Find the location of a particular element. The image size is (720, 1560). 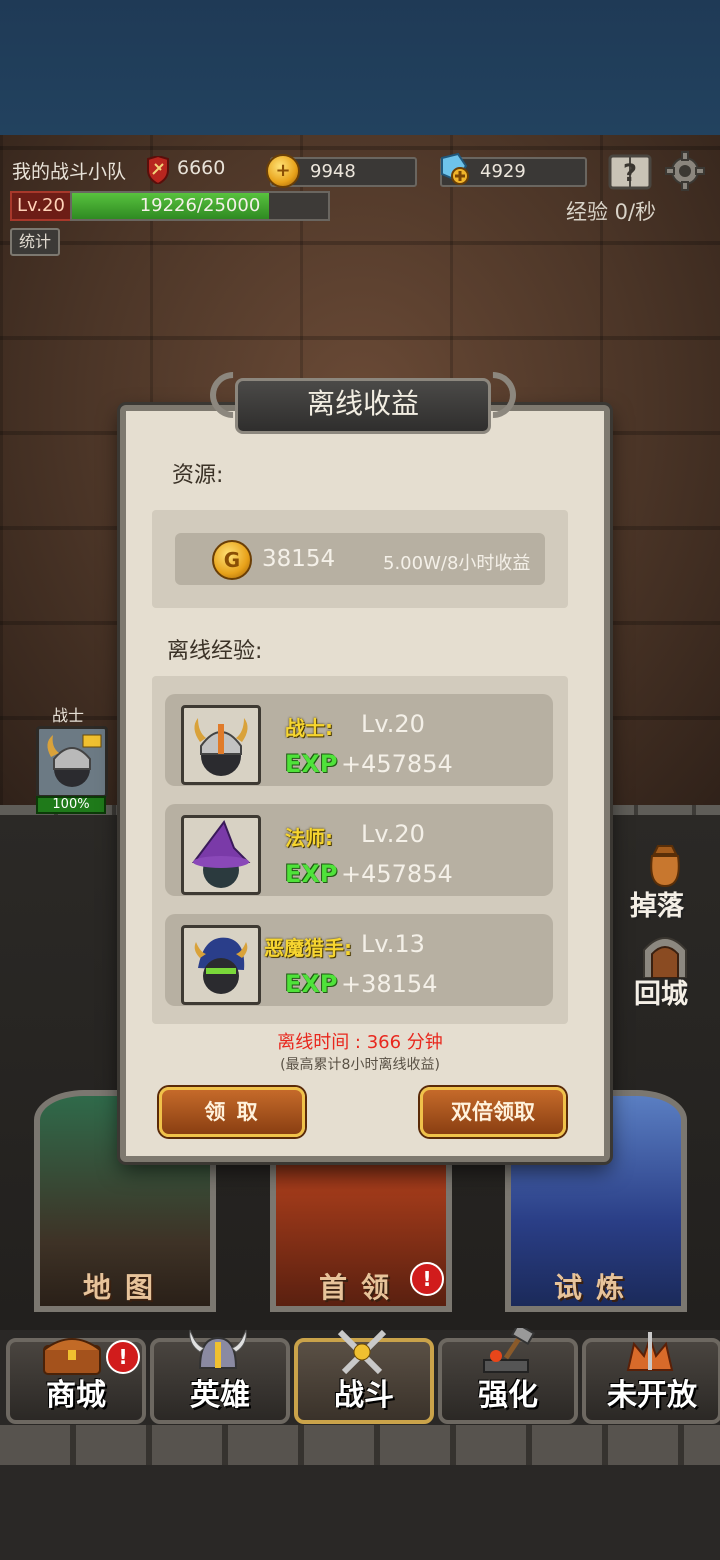

hero-name: 战士: is located at coordinates (309, 728).